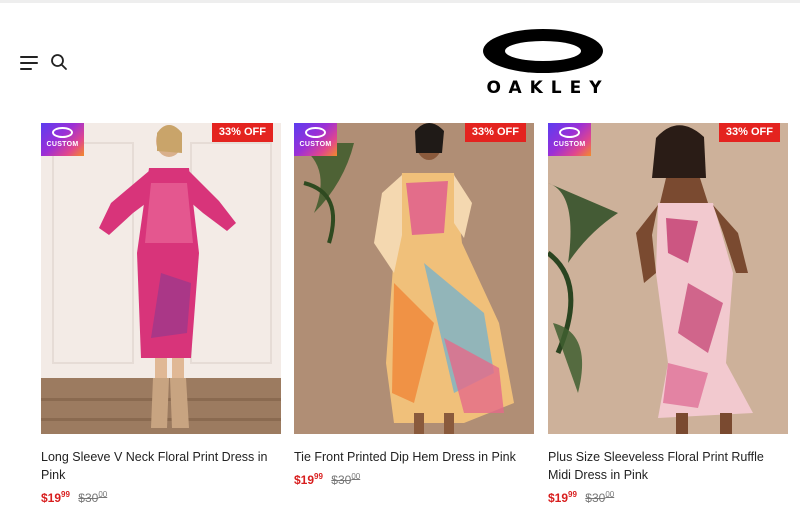 The image size is (800, 521). I want to click on product-title: Tie Front Printed Dip Hem Dress in Pink, so click(414, 457).